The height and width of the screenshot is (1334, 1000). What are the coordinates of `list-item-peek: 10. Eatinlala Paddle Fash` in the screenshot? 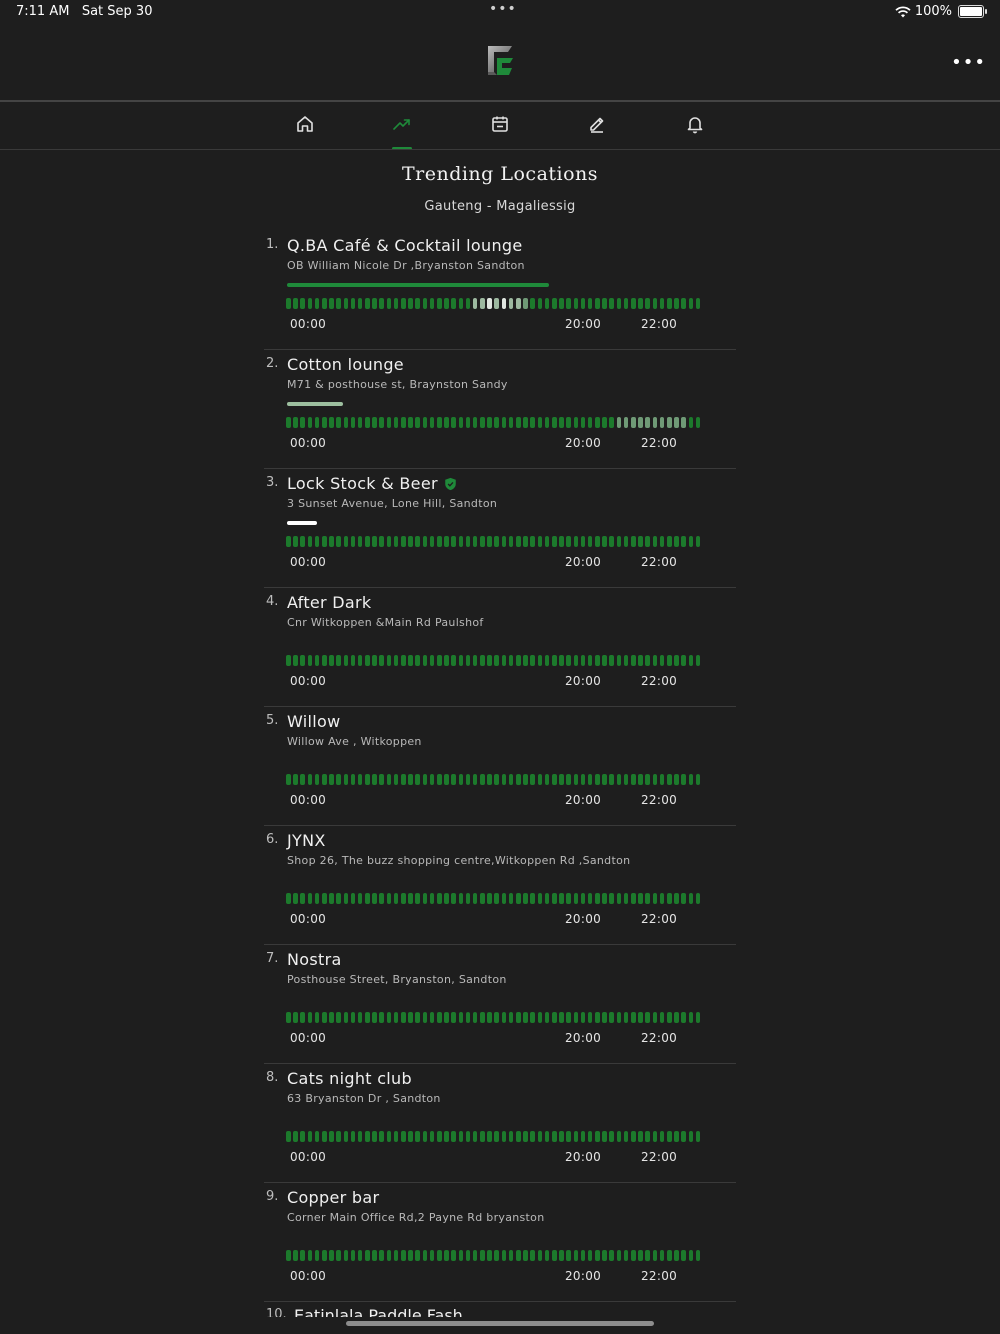 It's located at (500, 1311).